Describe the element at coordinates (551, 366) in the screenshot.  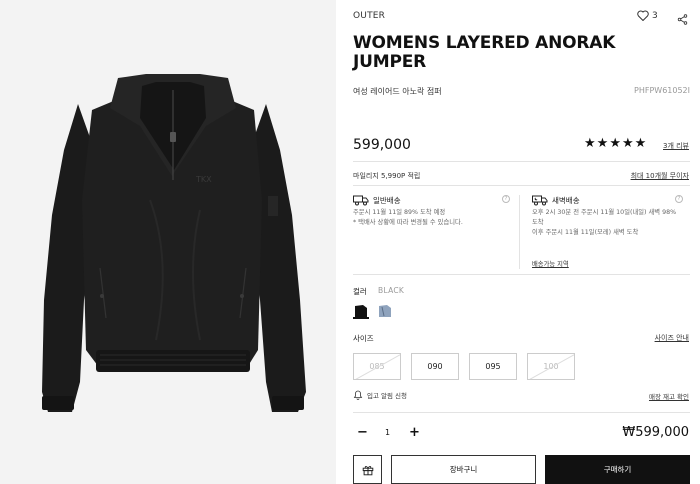
I see `size-option-100: 100` at that location.